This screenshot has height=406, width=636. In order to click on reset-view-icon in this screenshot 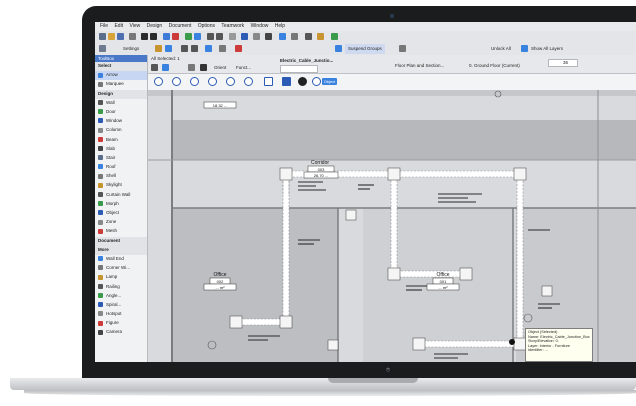, I will do `click(212, 81)`.